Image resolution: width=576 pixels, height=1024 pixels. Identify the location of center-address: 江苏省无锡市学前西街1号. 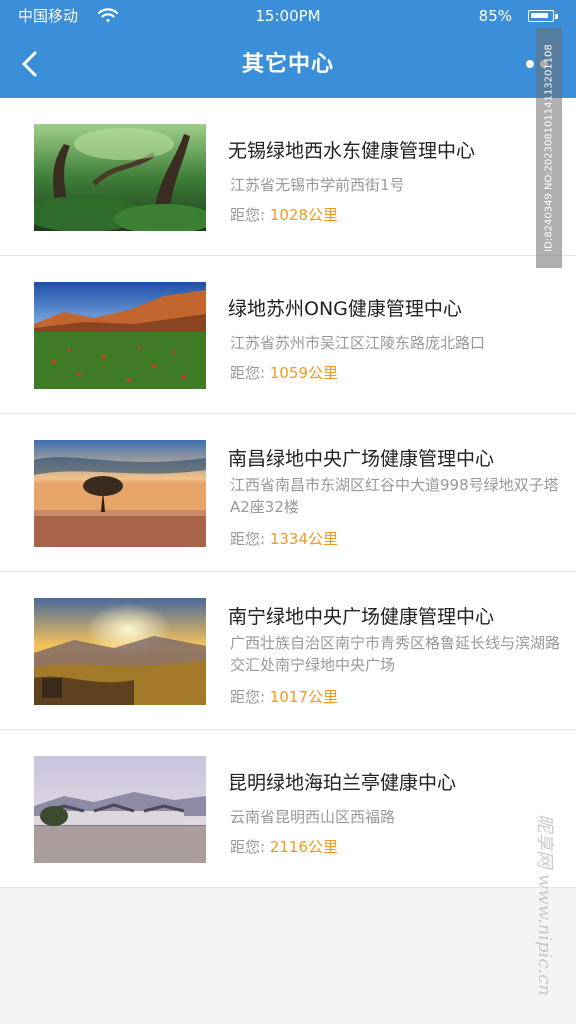
(317, 185).